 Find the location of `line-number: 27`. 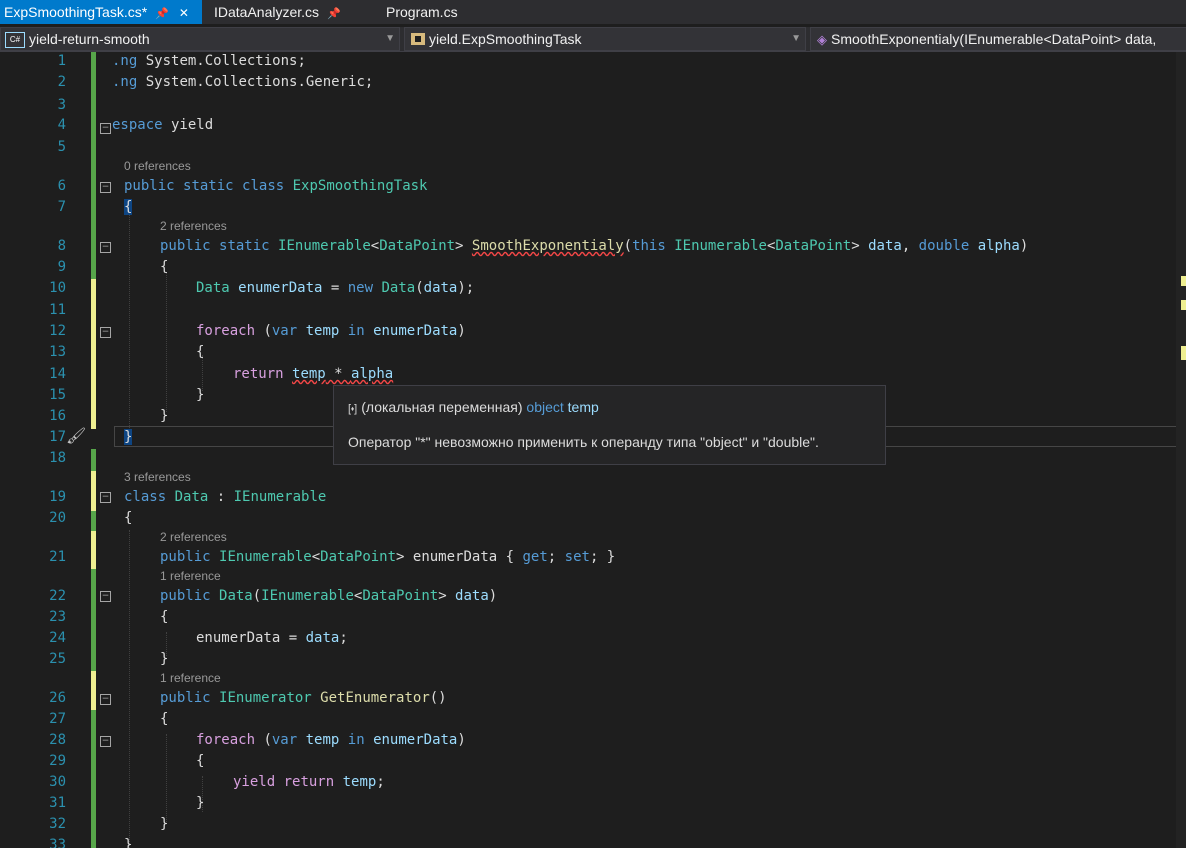

line-number: 27 is located at coordinates (57, 719).